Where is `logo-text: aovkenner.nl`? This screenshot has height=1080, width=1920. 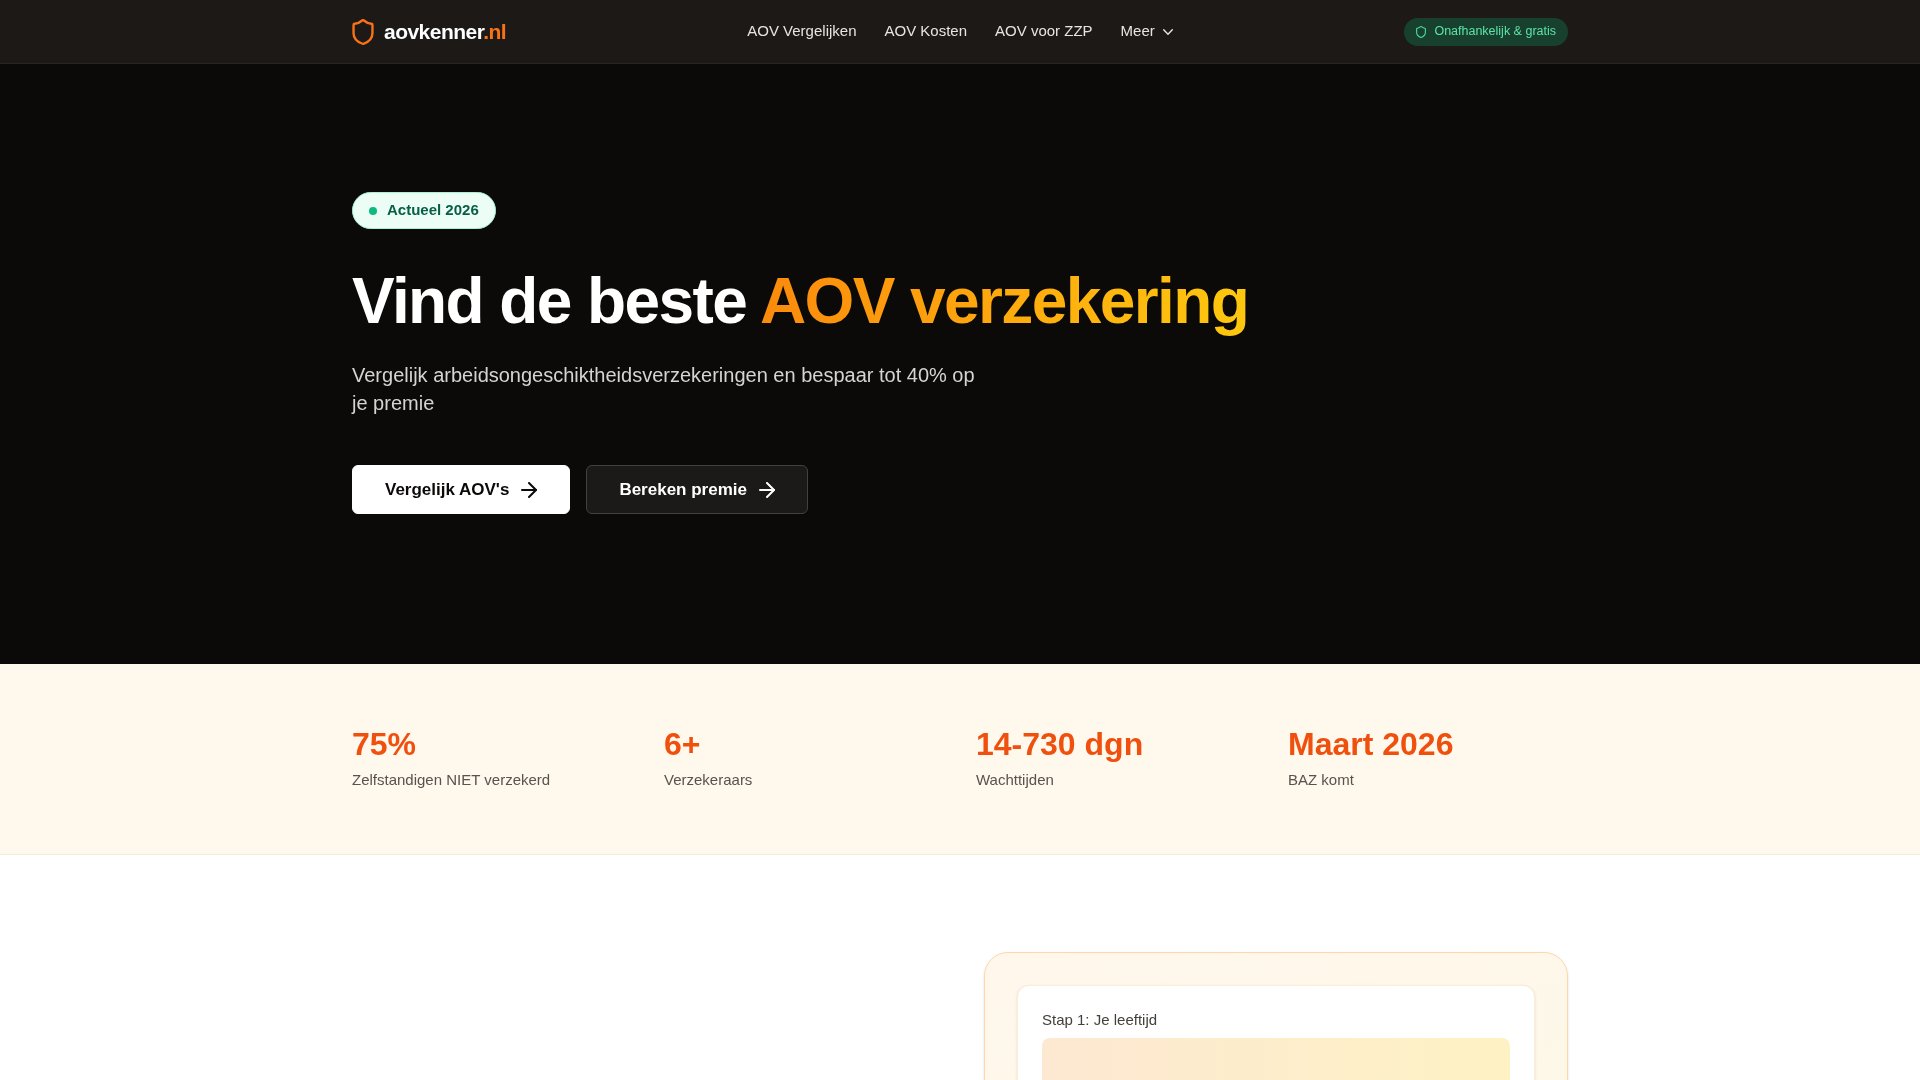 logo-text: aovkenner.nl is located at coordinates (445, 31).